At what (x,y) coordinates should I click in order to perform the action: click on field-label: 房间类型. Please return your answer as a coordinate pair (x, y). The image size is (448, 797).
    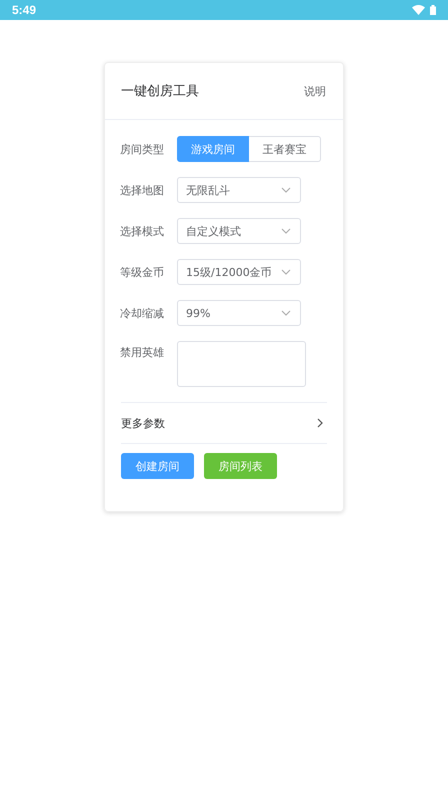
    Looking at the image, I should click on (142, 149).